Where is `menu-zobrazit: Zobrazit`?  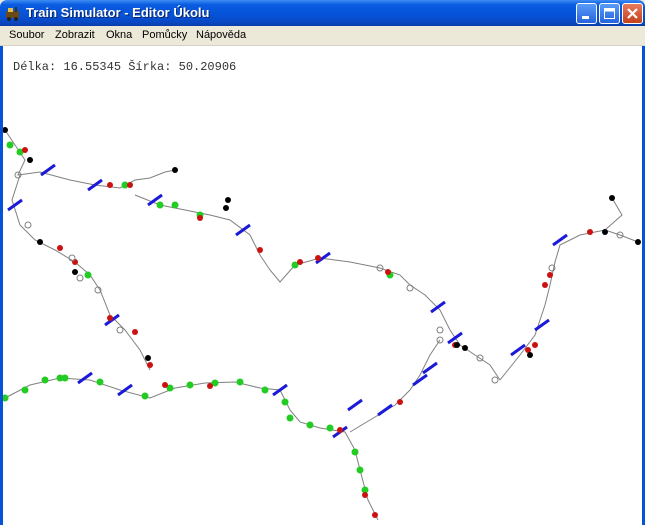
menu-zobrazit: Zobrazit is located at coordinates (75, 35).